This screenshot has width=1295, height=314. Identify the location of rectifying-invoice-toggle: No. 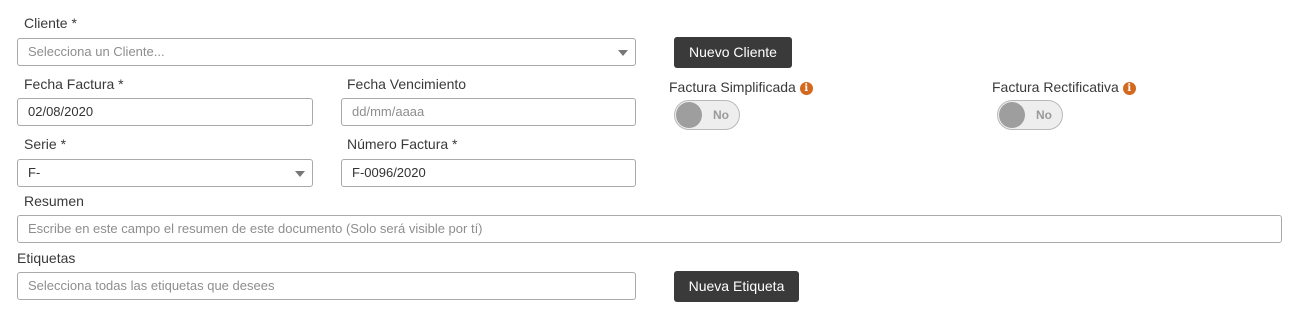
(1030, 115).